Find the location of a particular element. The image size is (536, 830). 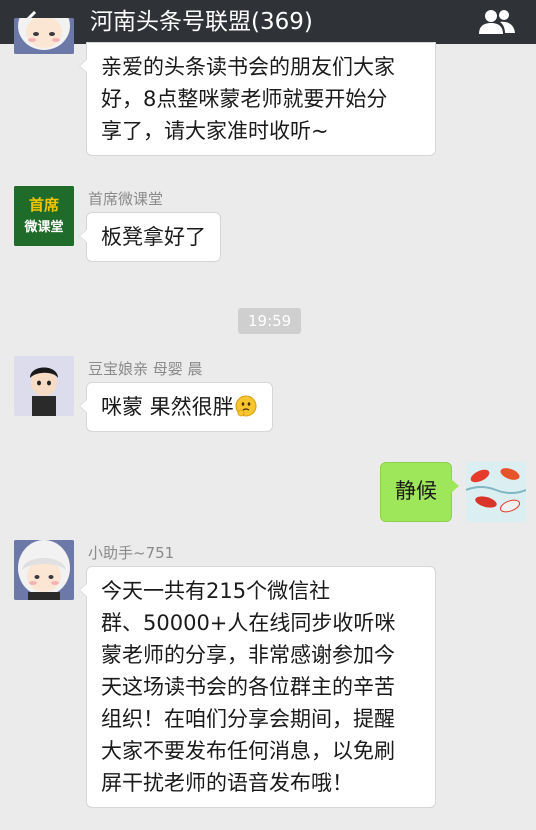

message-bubble-self: 静候 is located at coordinates (419, 492).